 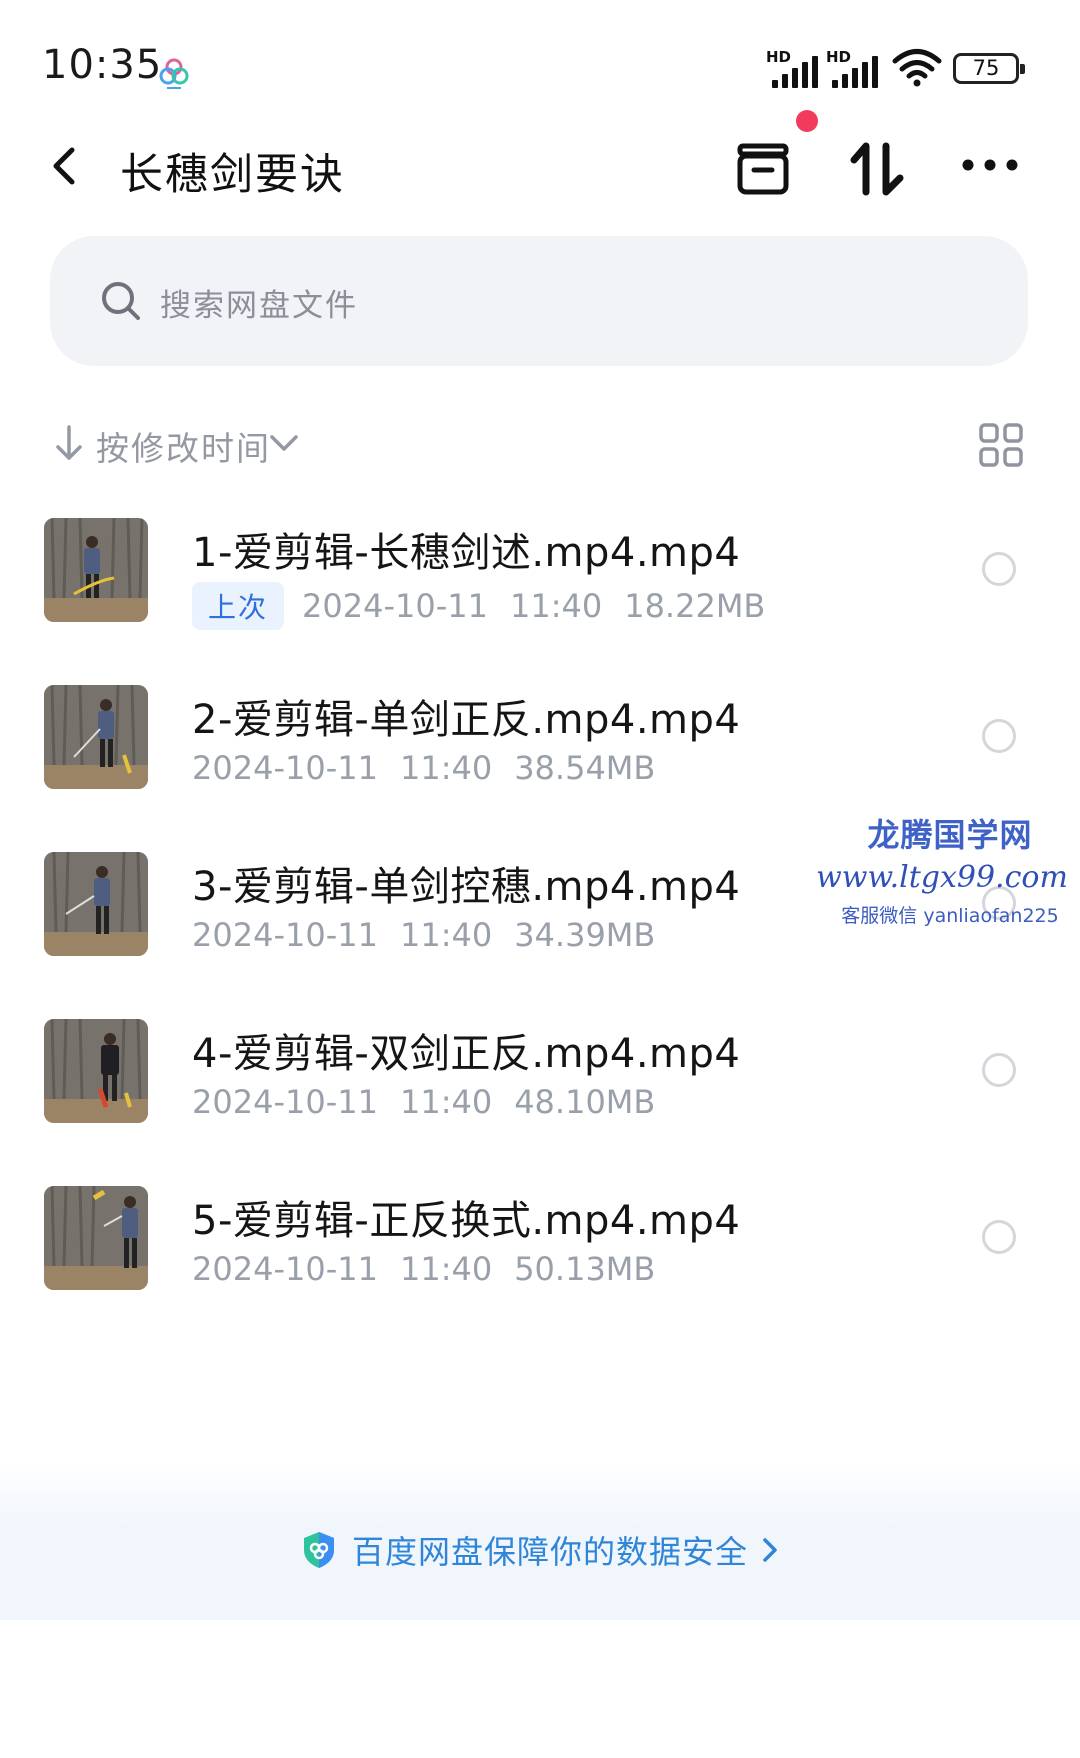 I want to click on notification-dot, so click(x=807, y=121).